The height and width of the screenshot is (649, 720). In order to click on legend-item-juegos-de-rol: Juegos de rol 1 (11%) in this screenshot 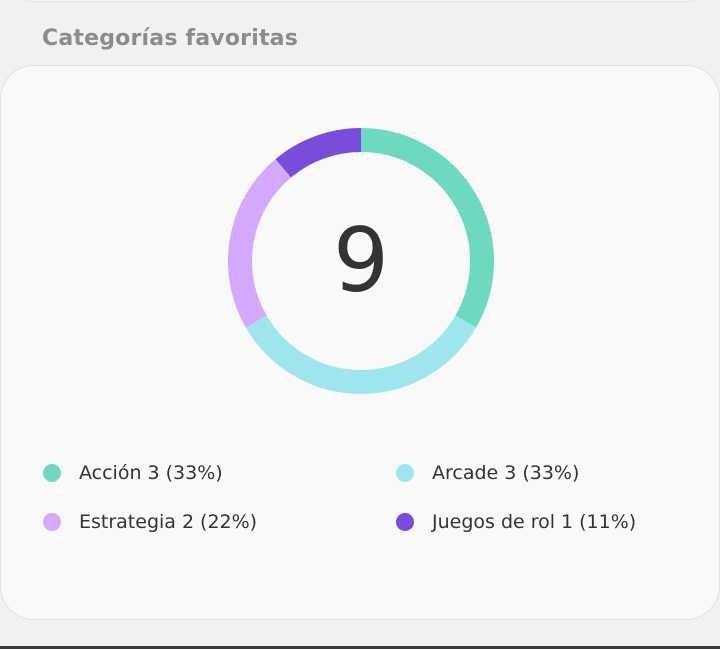, I will do `click(516, 522)`.